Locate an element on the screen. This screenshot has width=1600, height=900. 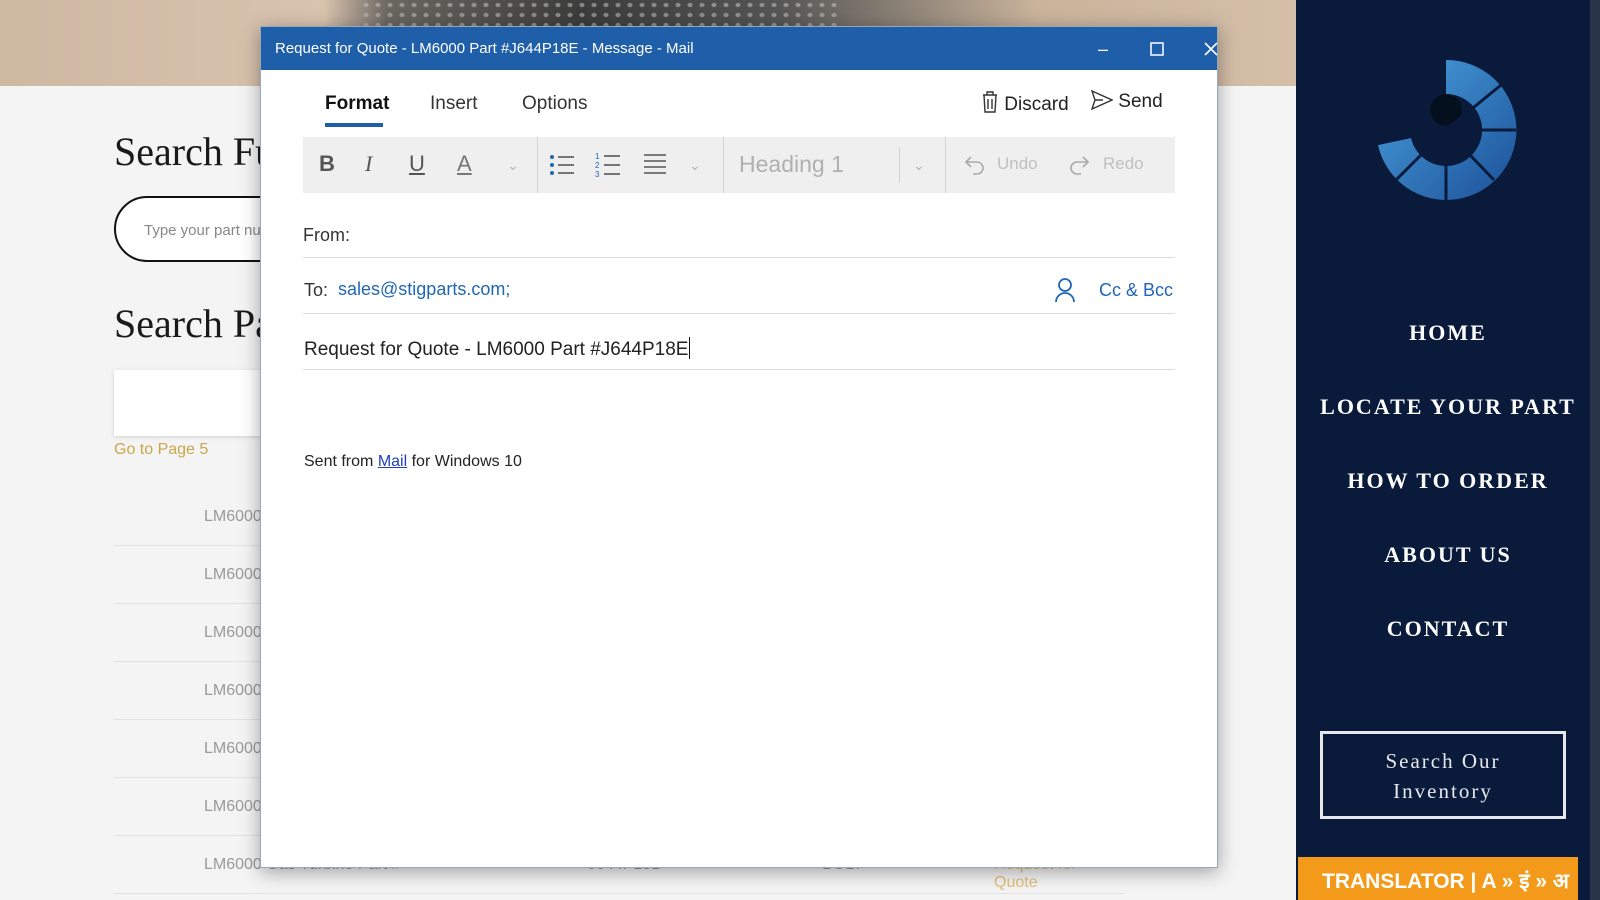
underline-button: U is located at coordinates (417, 164).